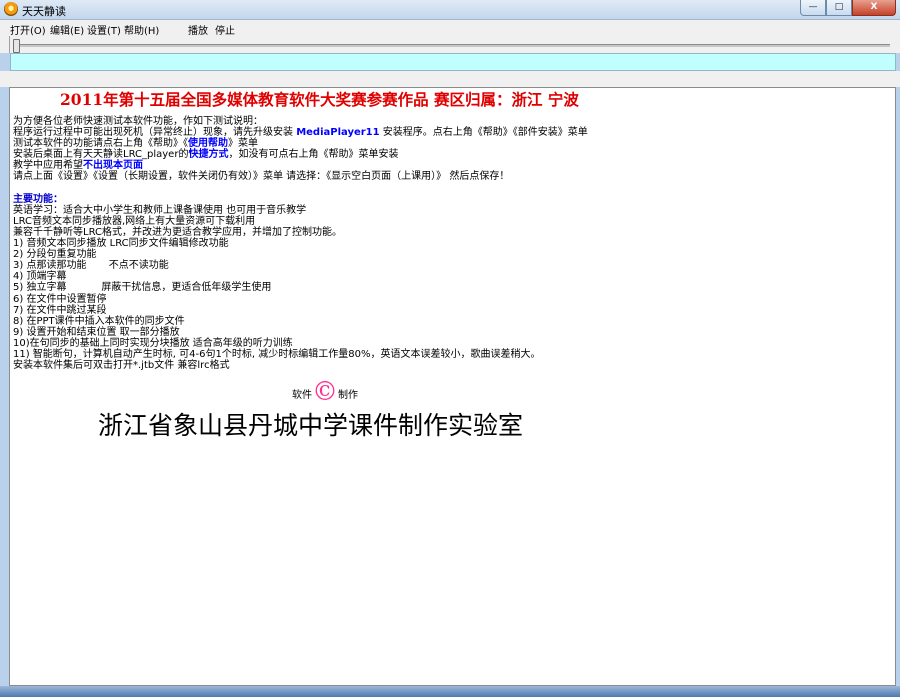  Describe the element at coordinates (338, 133) in the screenshot. I see `mediaplayer-highlight: MediaPlayer11` at that location.